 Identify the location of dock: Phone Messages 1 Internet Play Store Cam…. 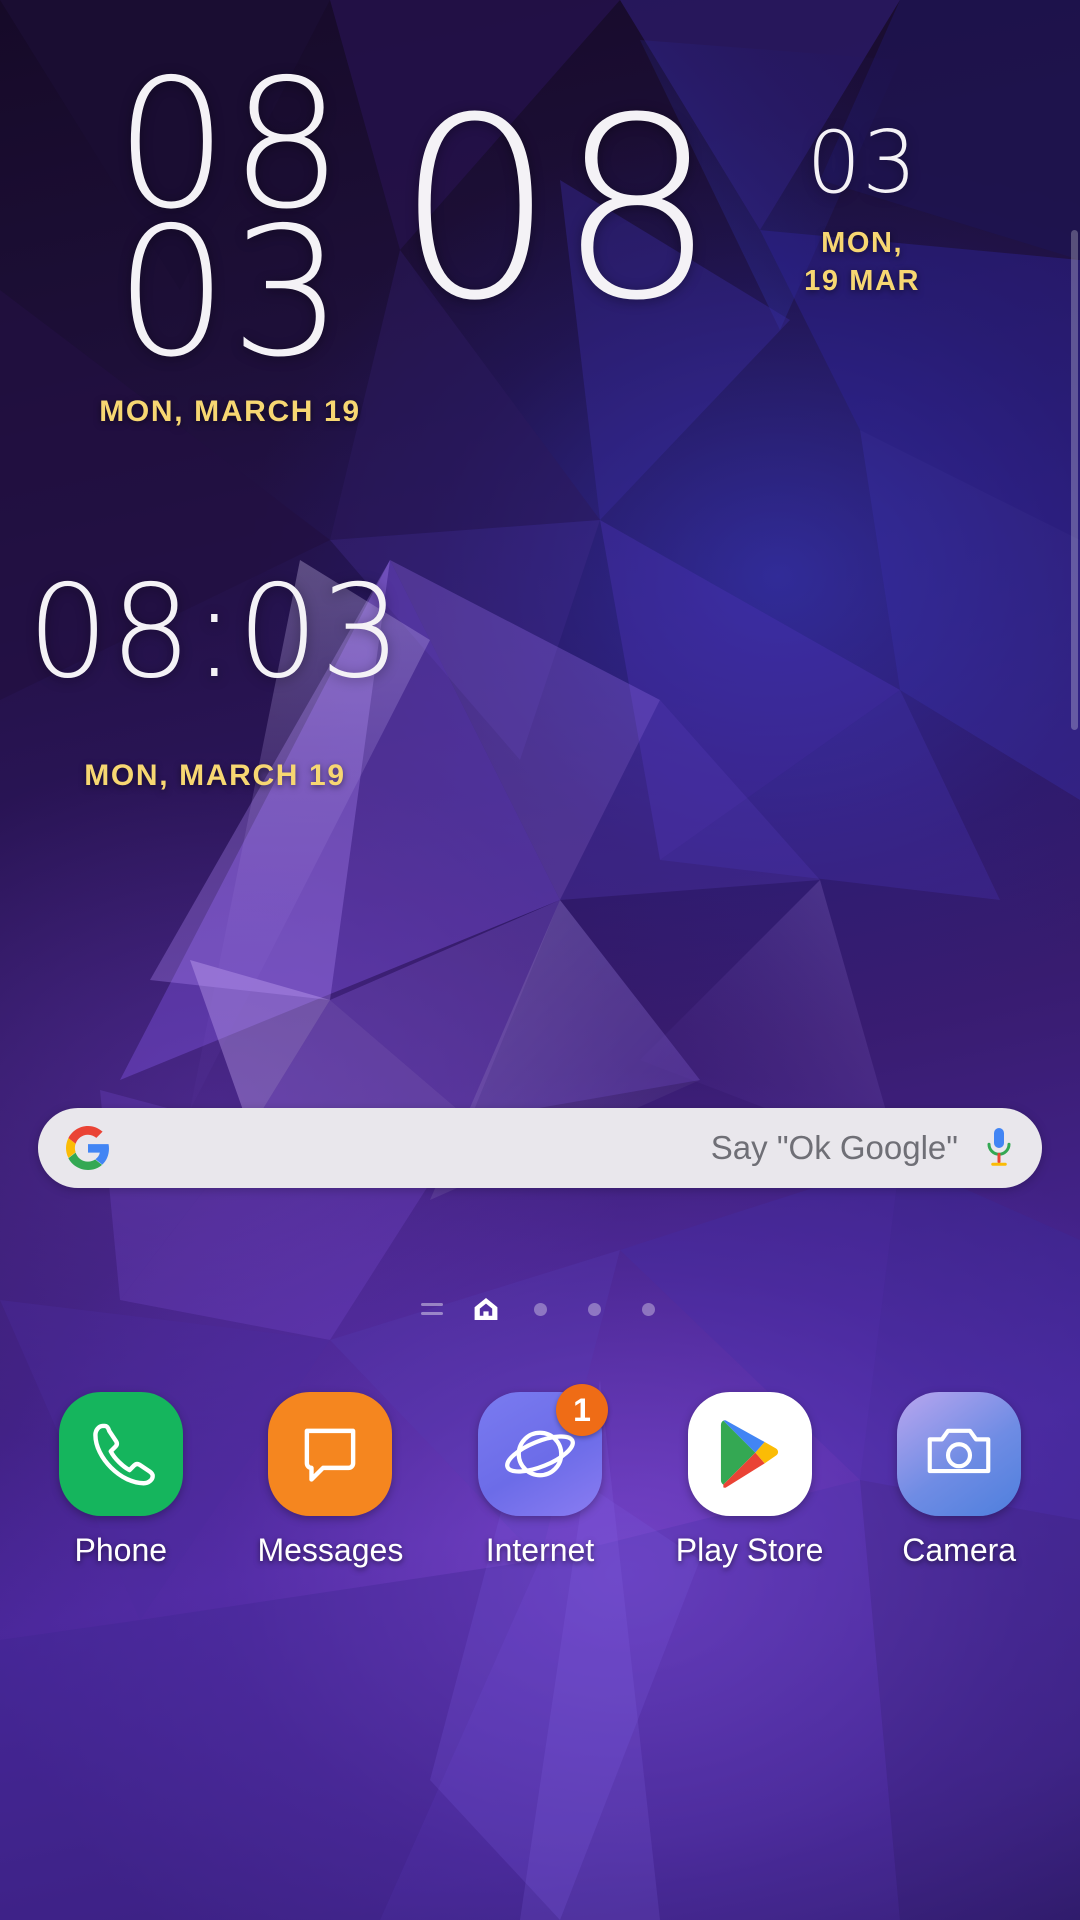
(540, 1488).